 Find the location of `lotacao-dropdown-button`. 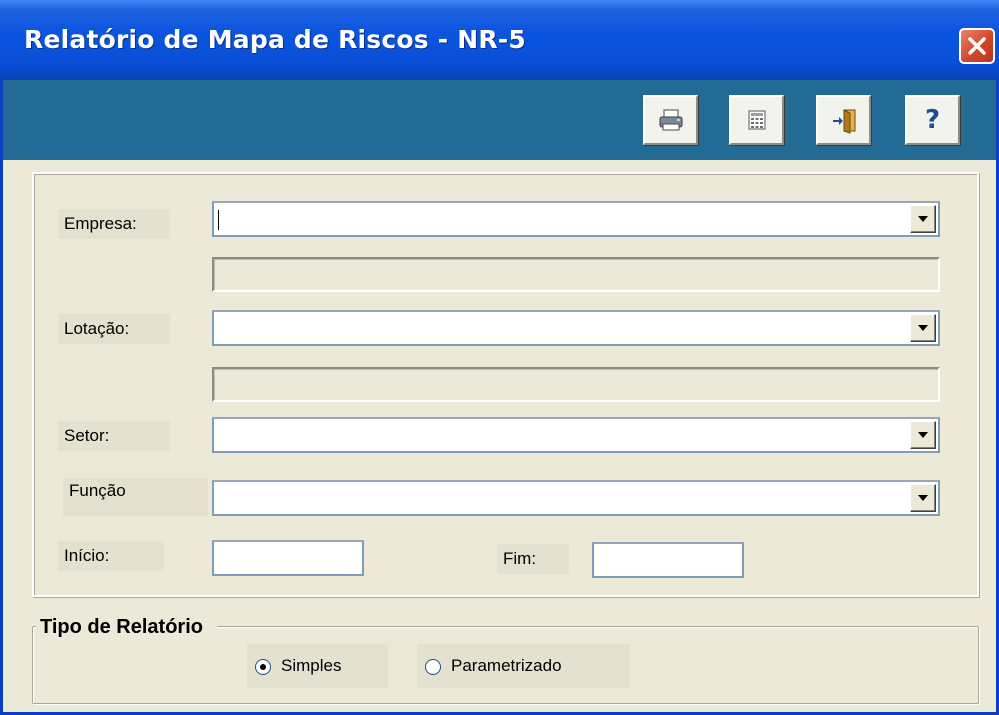

lotacao-dropdown-button is located at coordinates (923, 328).